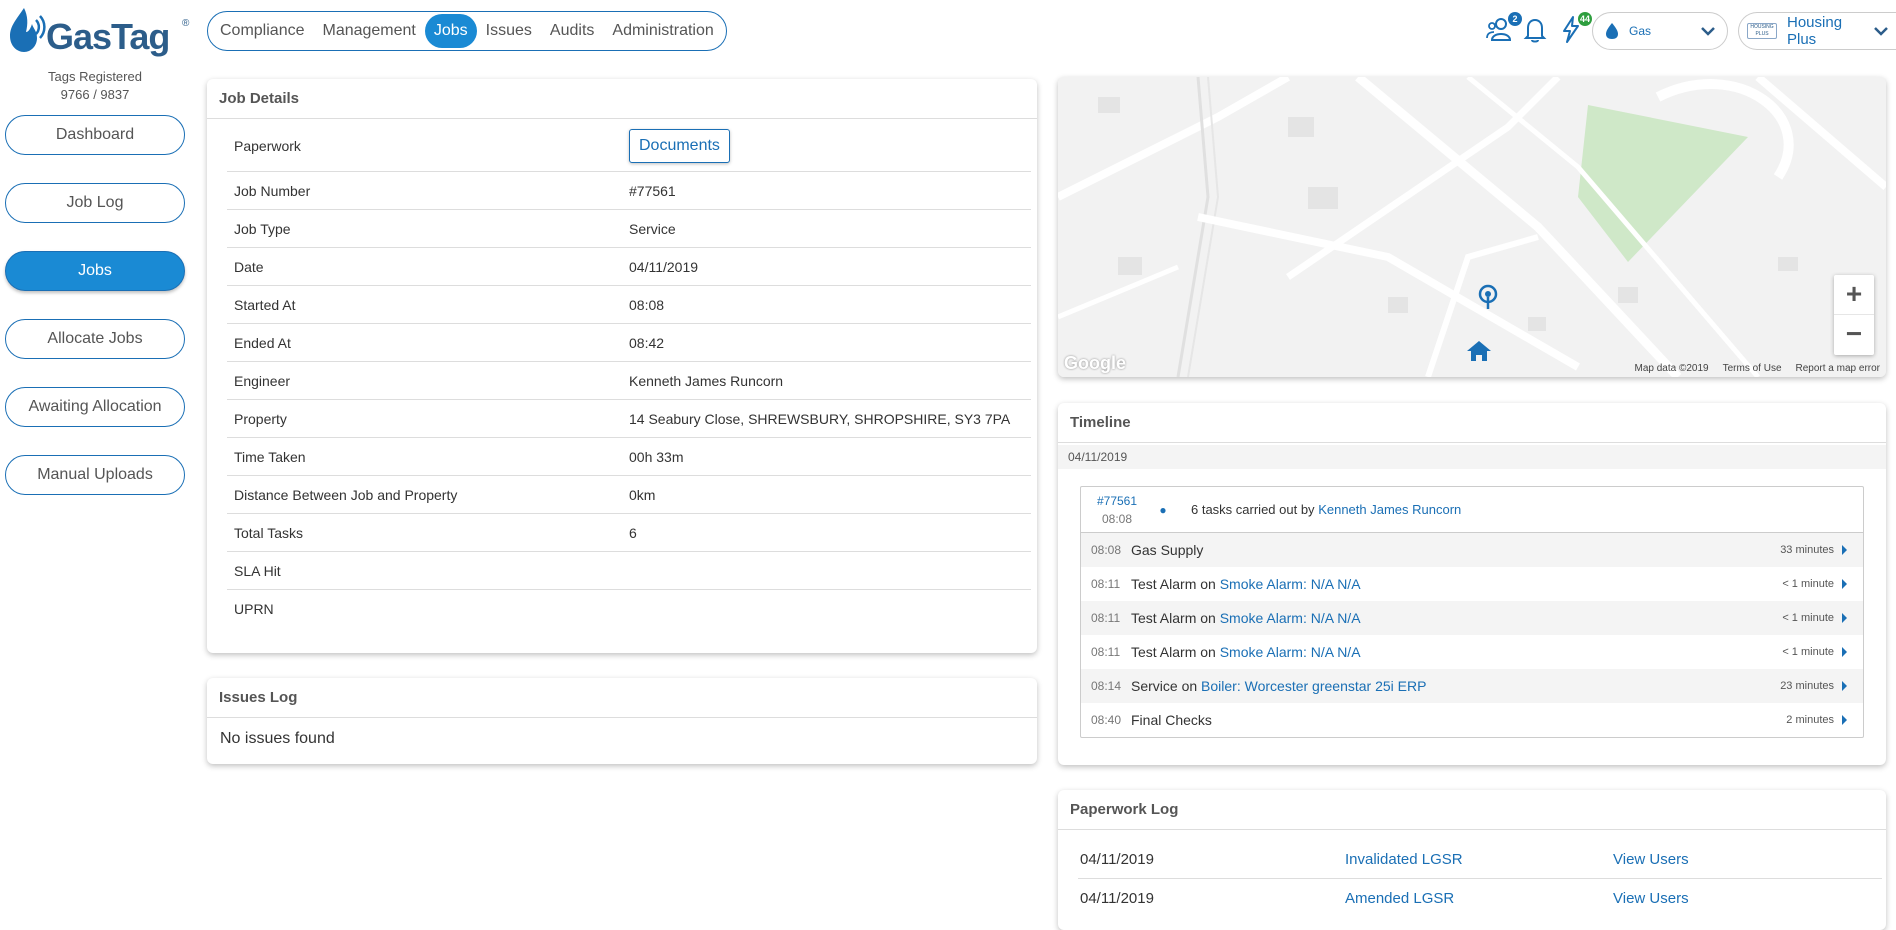 The height and width of the screenshot is (930, 1896). What do you see at coordinates (262, 228) in the screenshot?
I see `job-detail-key: Job Type` at bounding box center [262, 228].